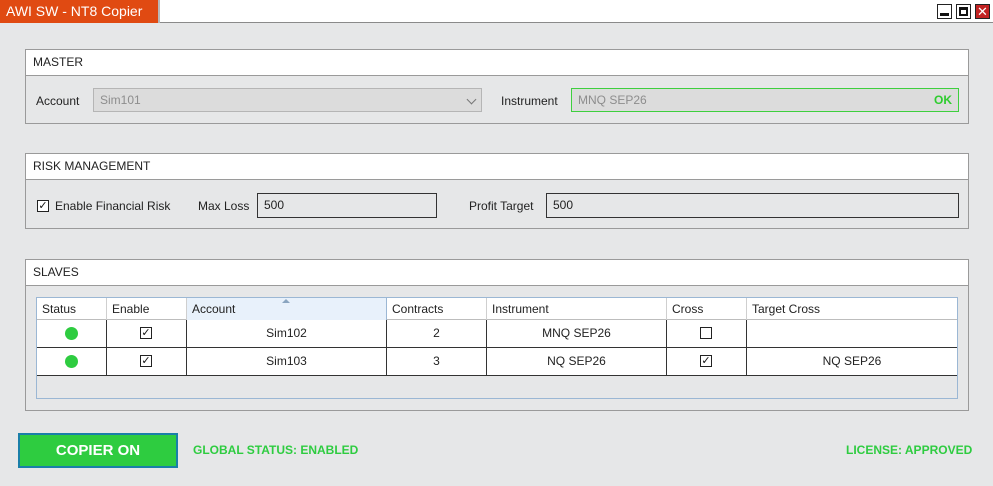 The height and width of the screenshot is (486, 993). I want to click on global-status-text: GLOBAL STATUS: ENABLED, so click(276, 450).